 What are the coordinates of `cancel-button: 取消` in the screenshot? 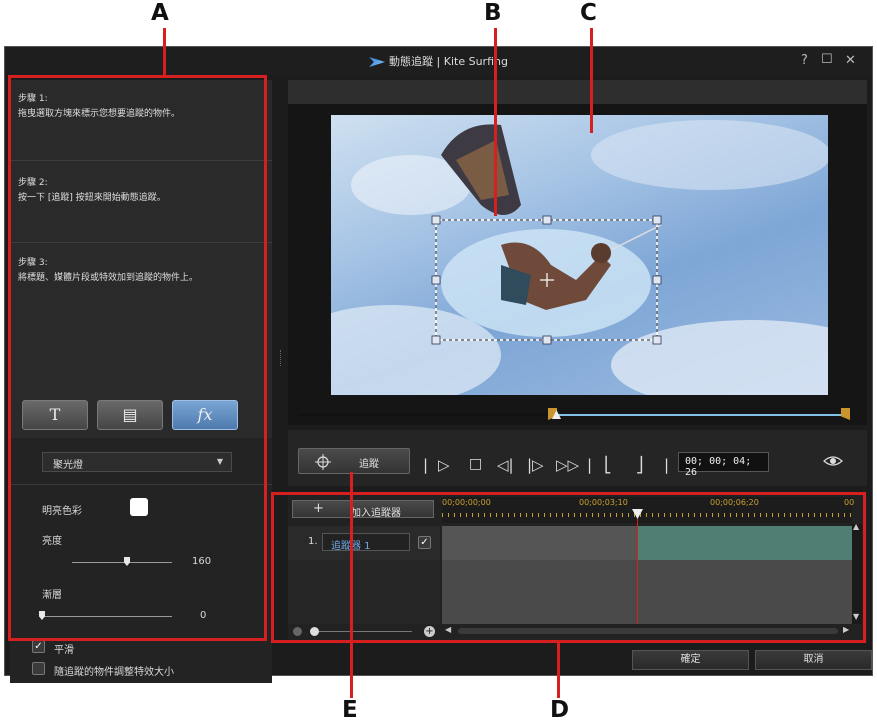 It's located at (813, 660).